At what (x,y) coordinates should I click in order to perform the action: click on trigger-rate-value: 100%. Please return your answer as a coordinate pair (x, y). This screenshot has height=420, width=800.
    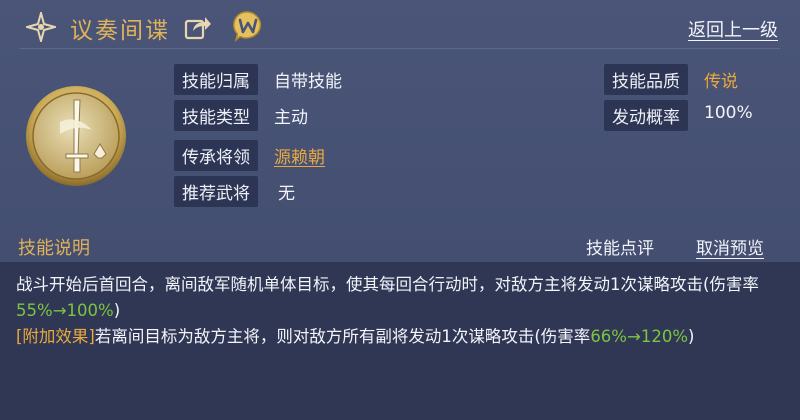
    Looking at the image, I should click on (728, 113).